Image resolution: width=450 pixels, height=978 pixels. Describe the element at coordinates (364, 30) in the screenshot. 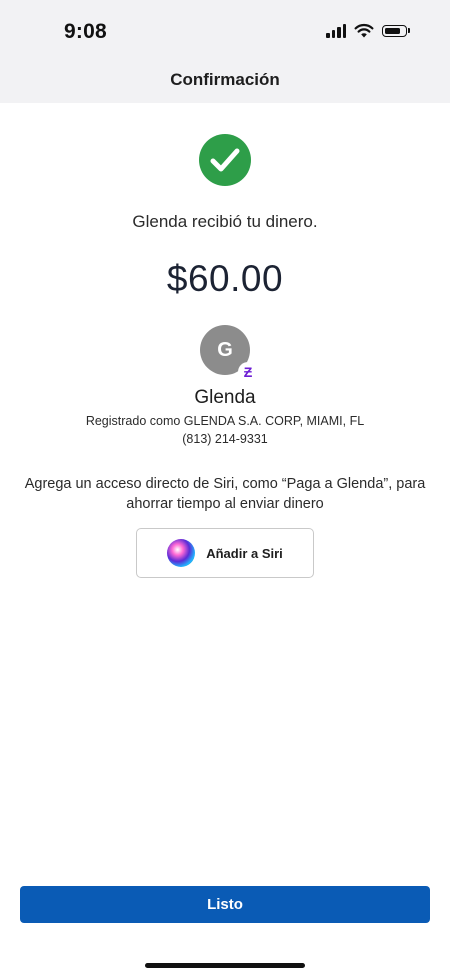

I see `wifi-icon` at that location.